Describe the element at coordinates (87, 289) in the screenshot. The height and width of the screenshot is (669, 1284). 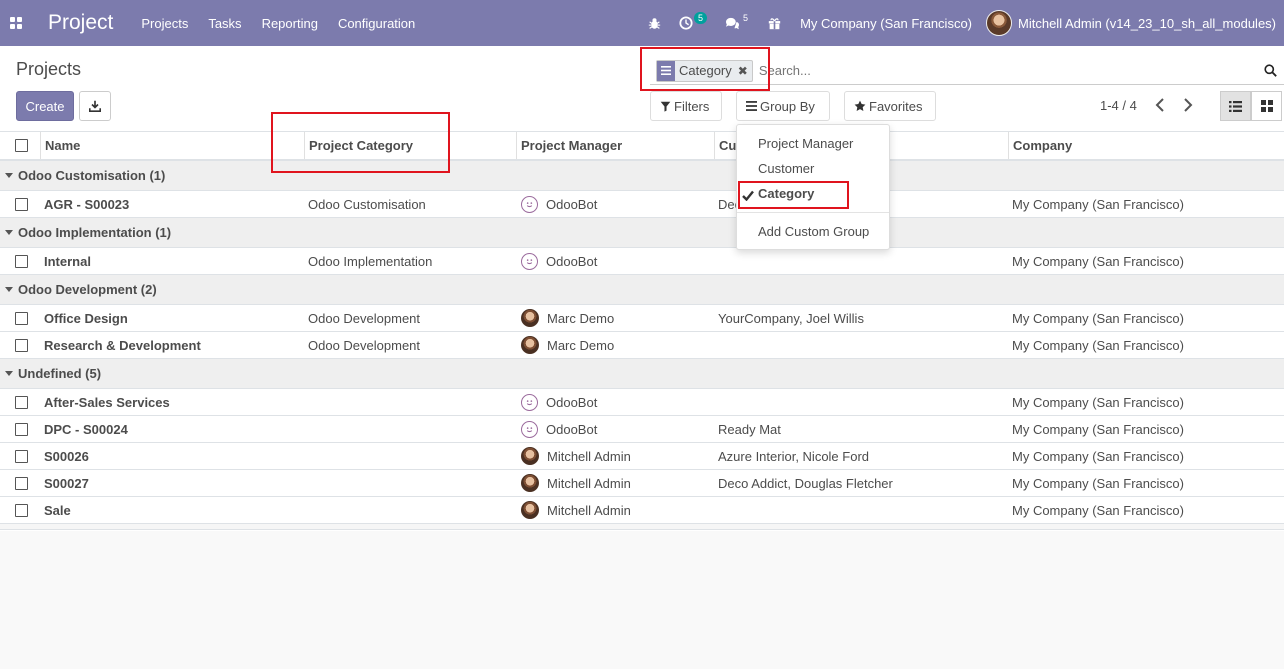
I see `group-label: Odoo Development (2)` at that location.